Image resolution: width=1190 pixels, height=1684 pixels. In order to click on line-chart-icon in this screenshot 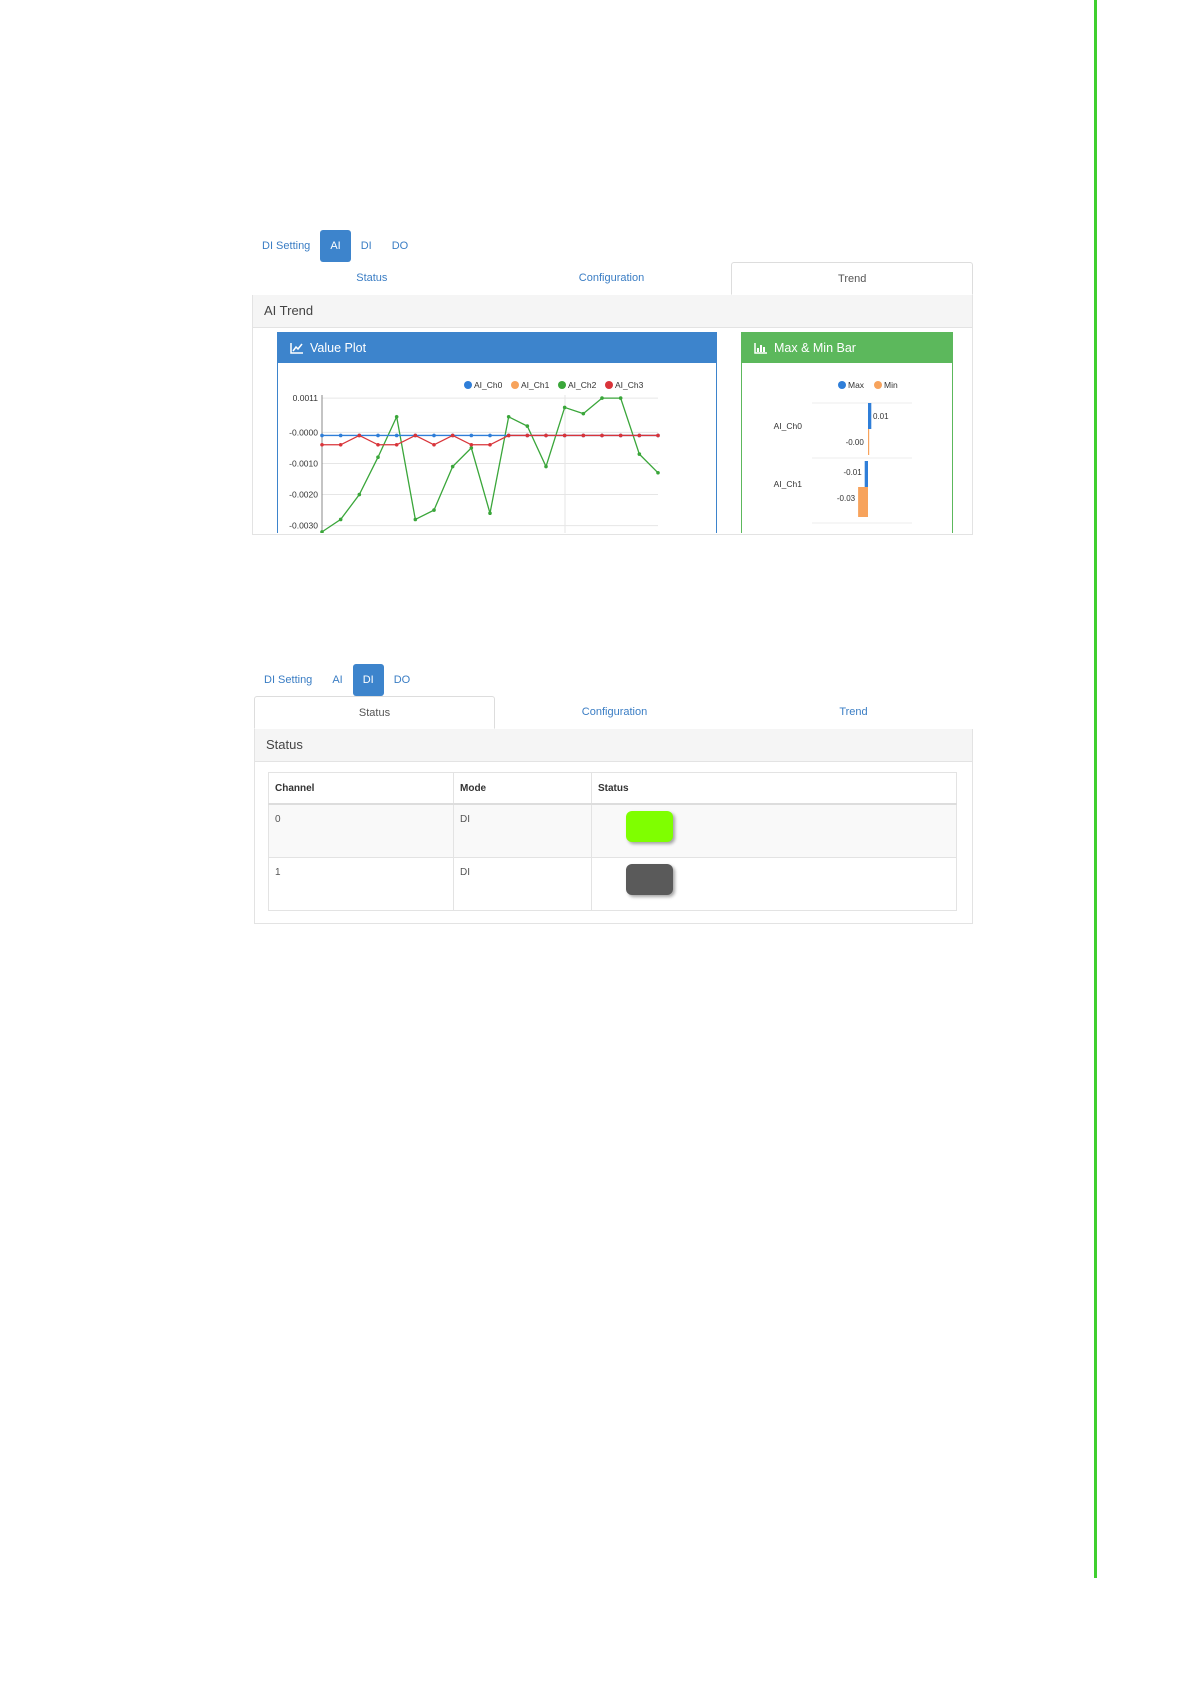, I will do `click(296, 348)`.